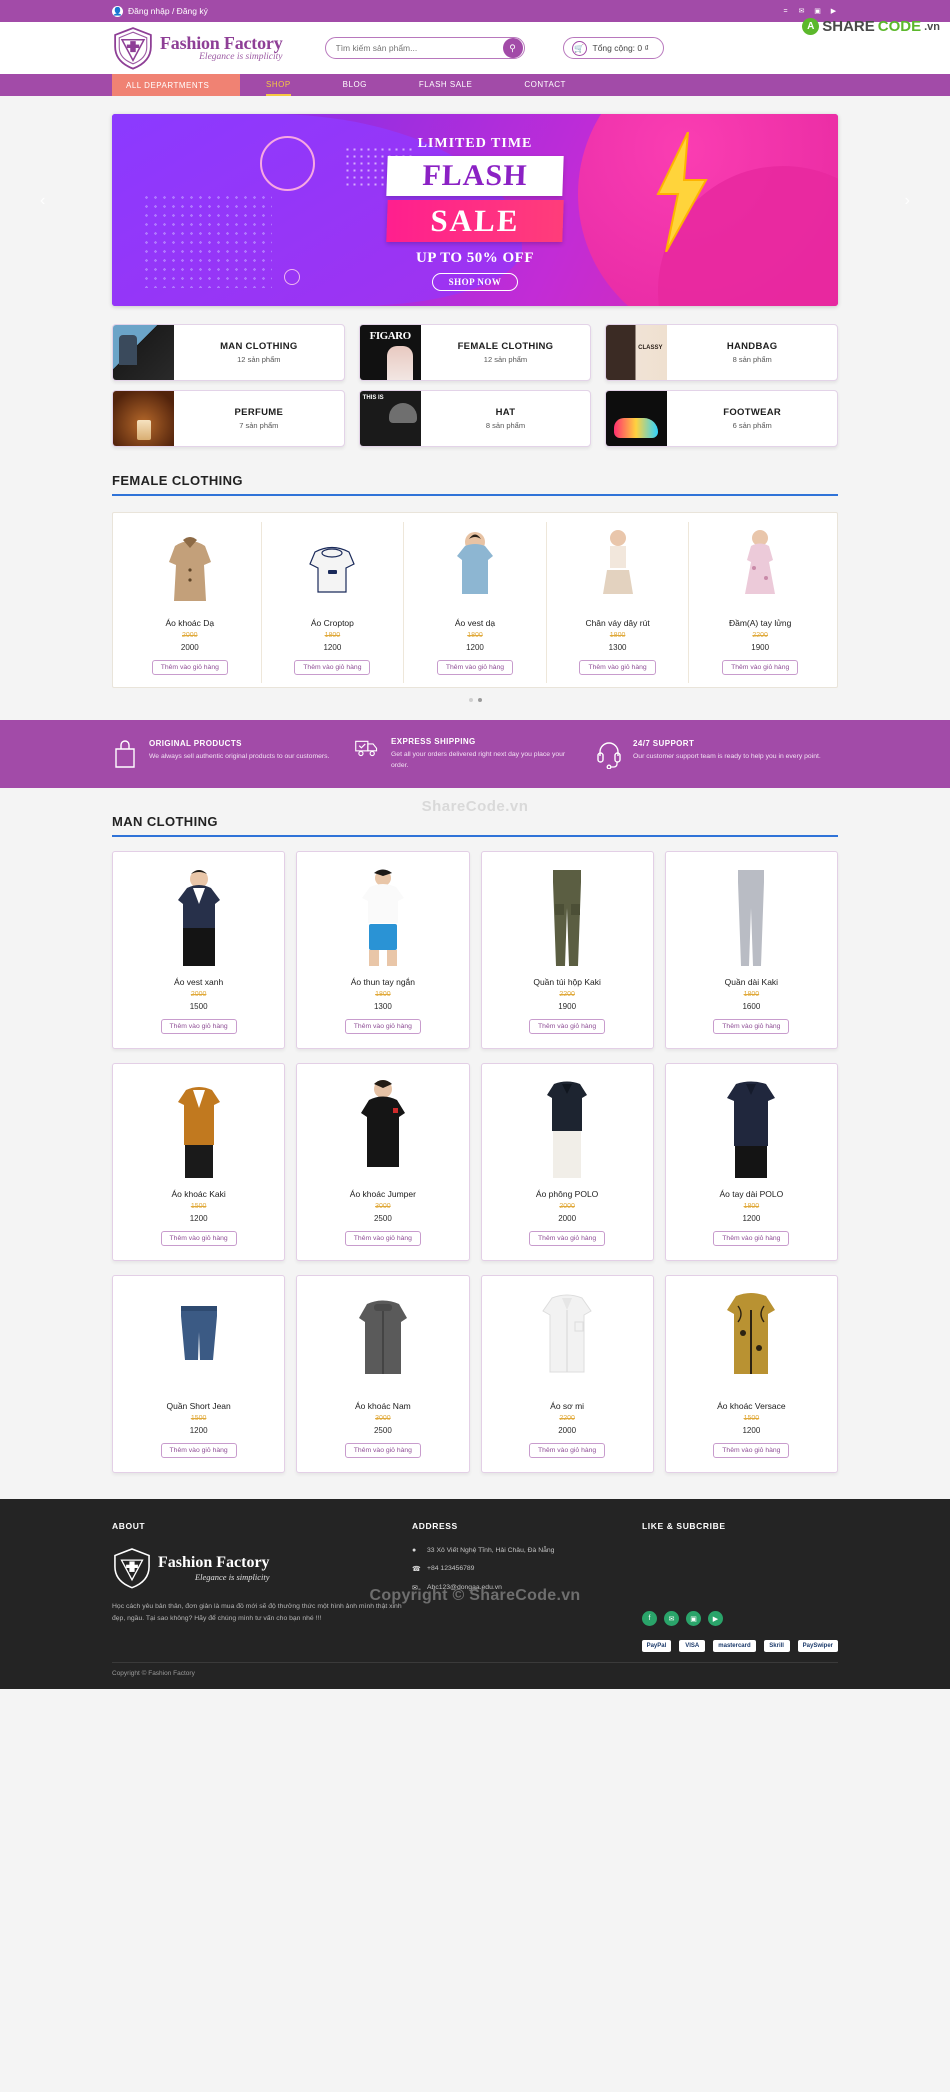  Describe the element at coordinates (527, 1588) in the screenshot. I see `footer-email-line: ✉ Abc123@dongaa.edu.vn` at that location.